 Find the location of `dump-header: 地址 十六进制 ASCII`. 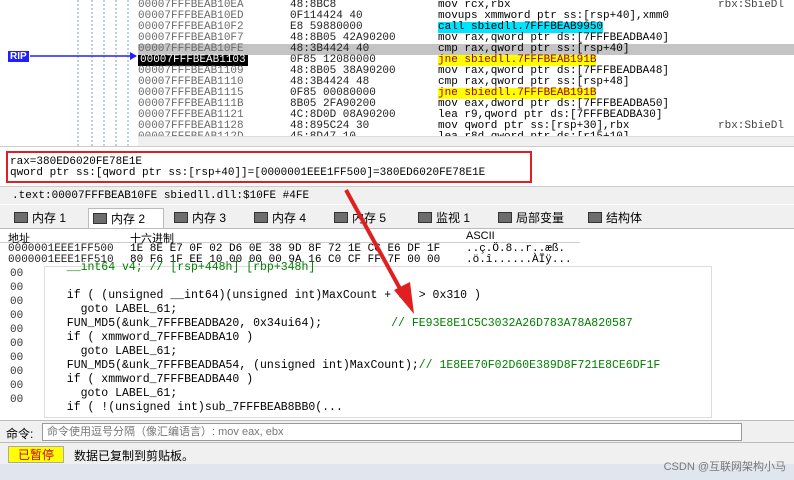

dump-header: 地址 十六进制 ASCII is located at coordinates (290, 237).